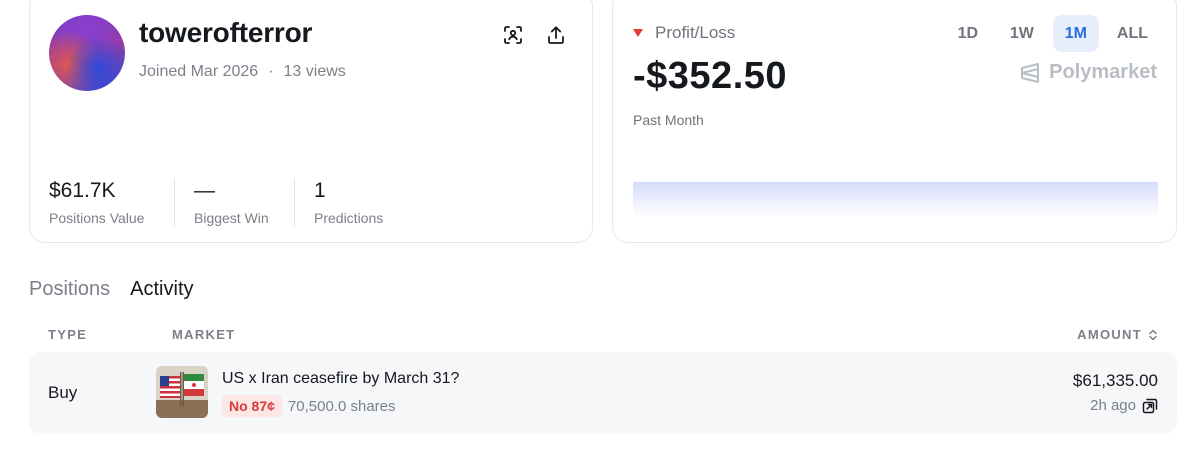  I want to click on column-header-market: MARKET, so click(204, 334).